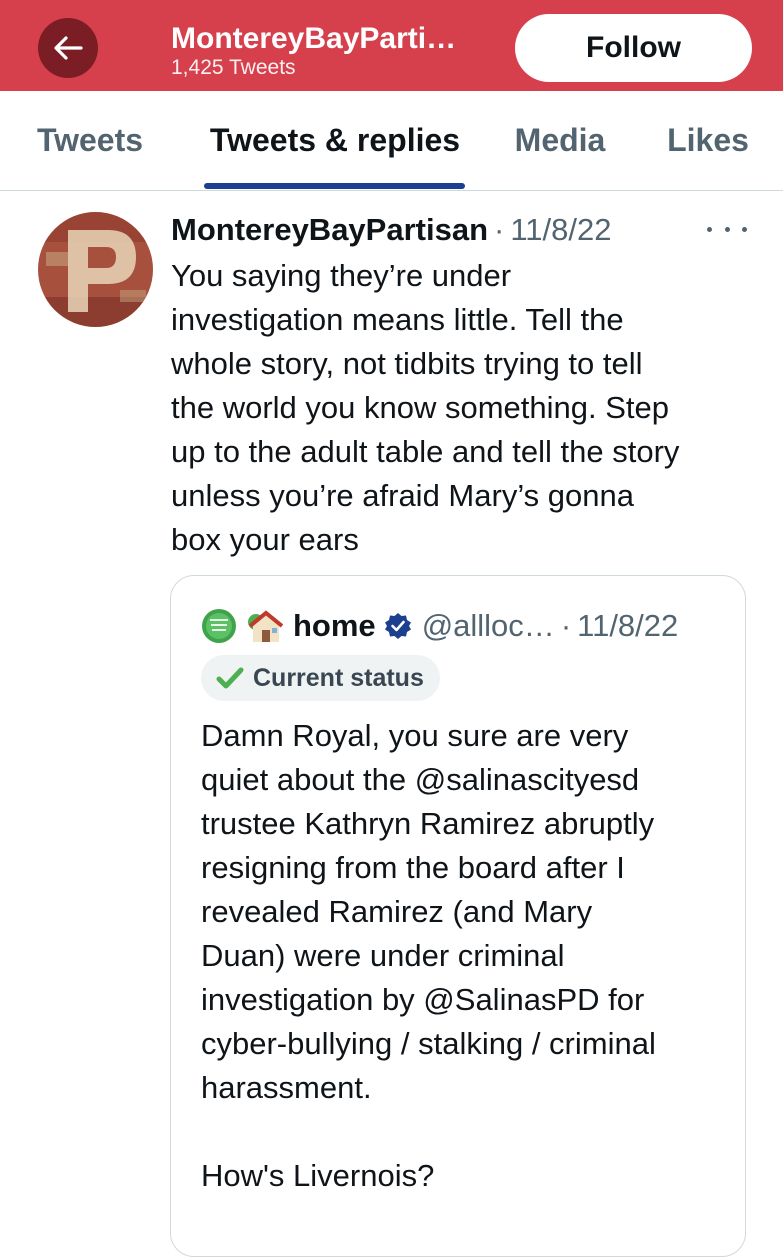 The width and height of the screenshot is (783, 1257). I want to click on back-arrow-icon, so click(68, 48).